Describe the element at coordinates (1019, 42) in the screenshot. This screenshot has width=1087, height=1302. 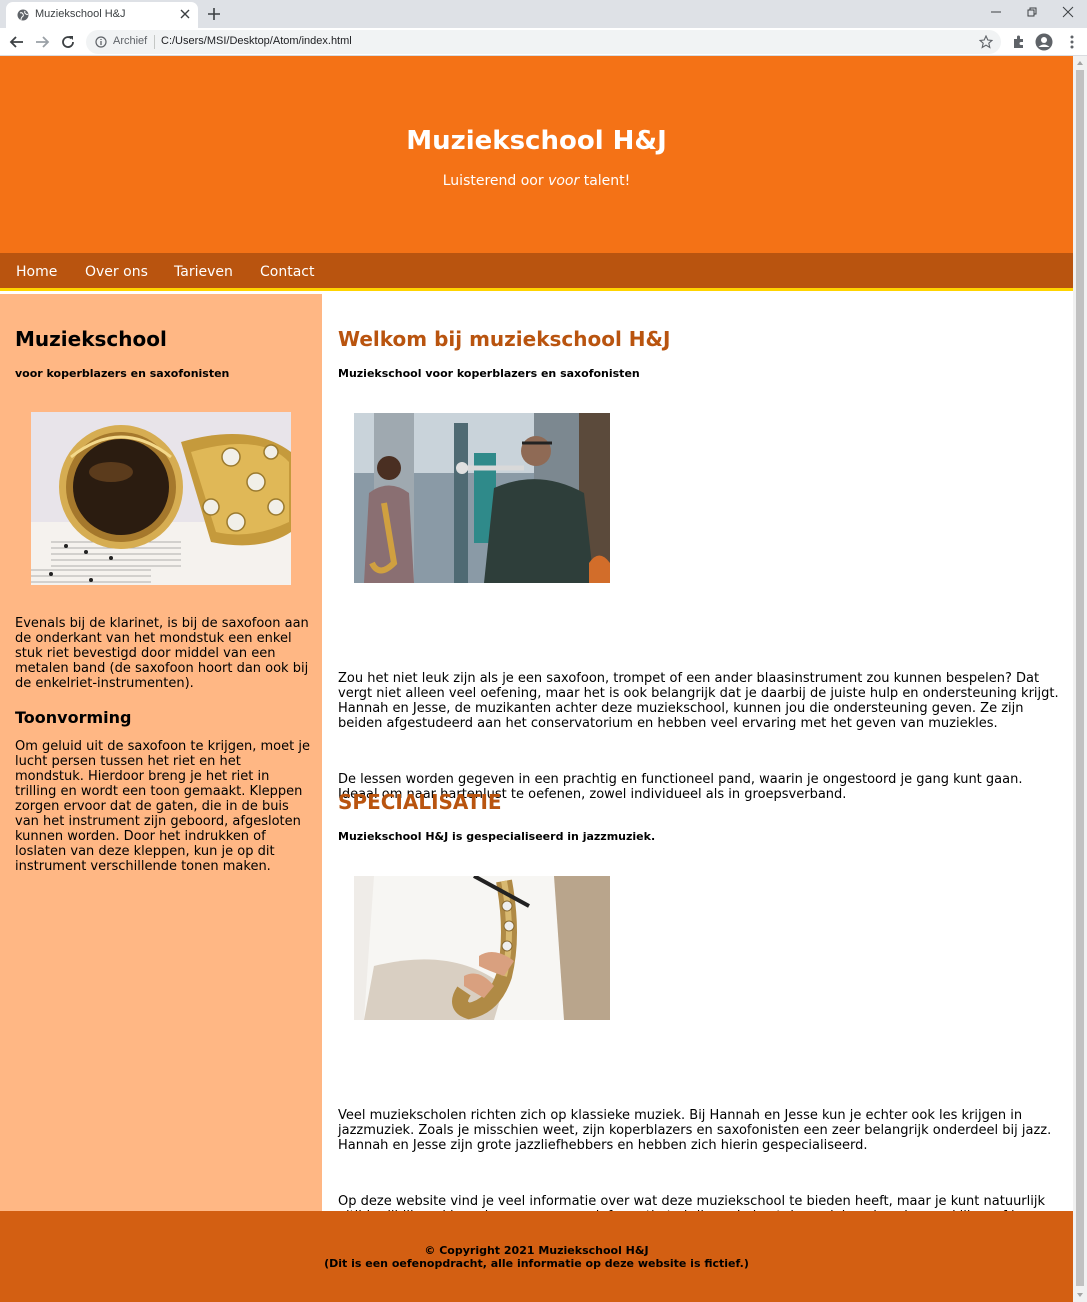
I see `extensions-icon` at that location.